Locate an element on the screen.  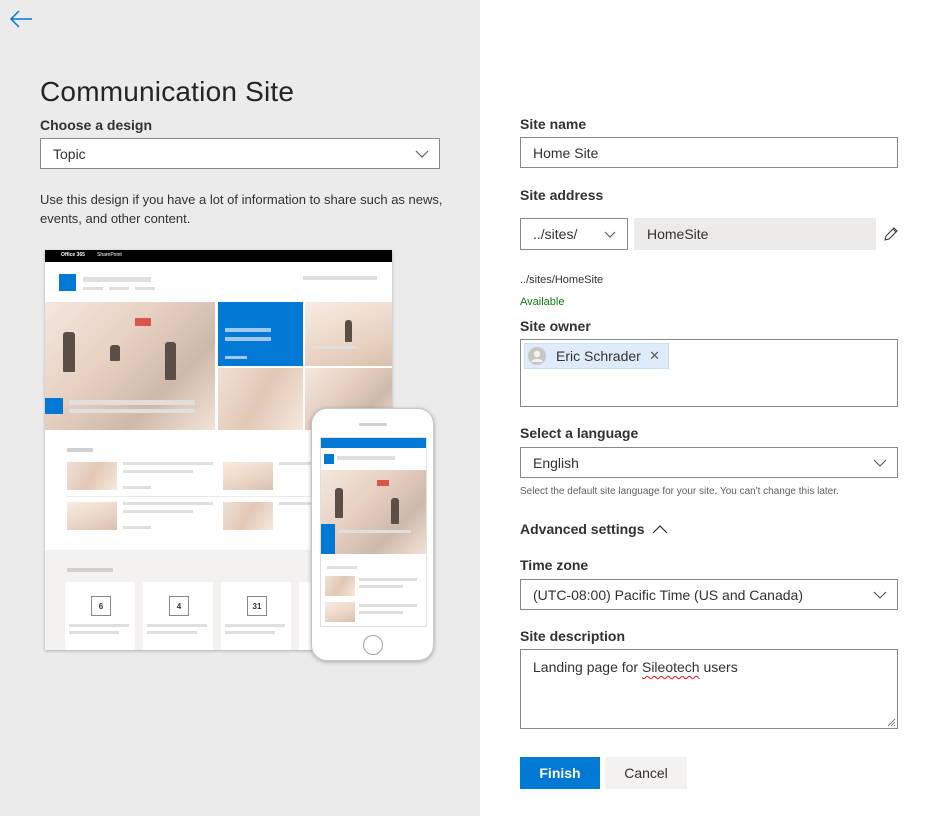
preview-event-date: 6 is located at coordinates (101, 606).